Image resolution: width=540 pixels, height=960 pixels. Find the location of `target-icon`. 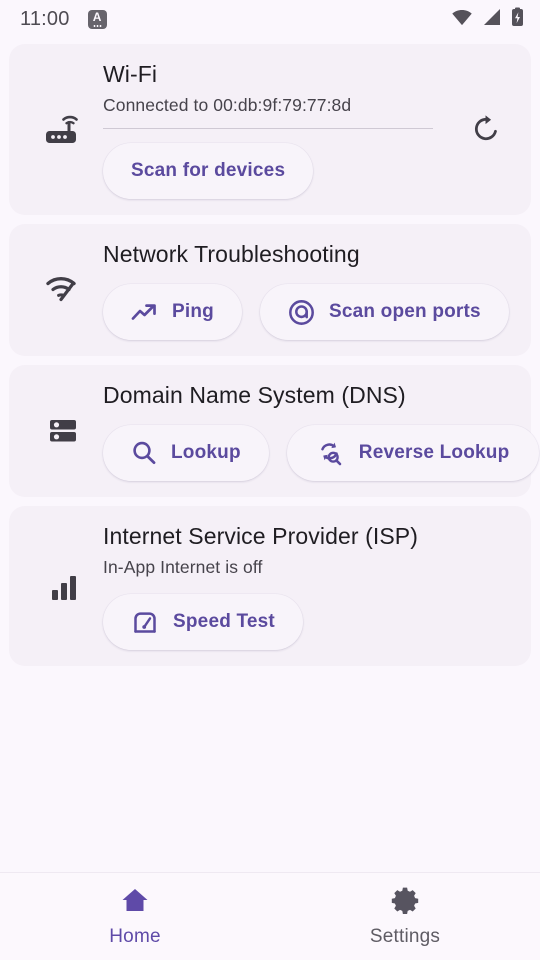

target-icon is located at coordinates (301, 312).